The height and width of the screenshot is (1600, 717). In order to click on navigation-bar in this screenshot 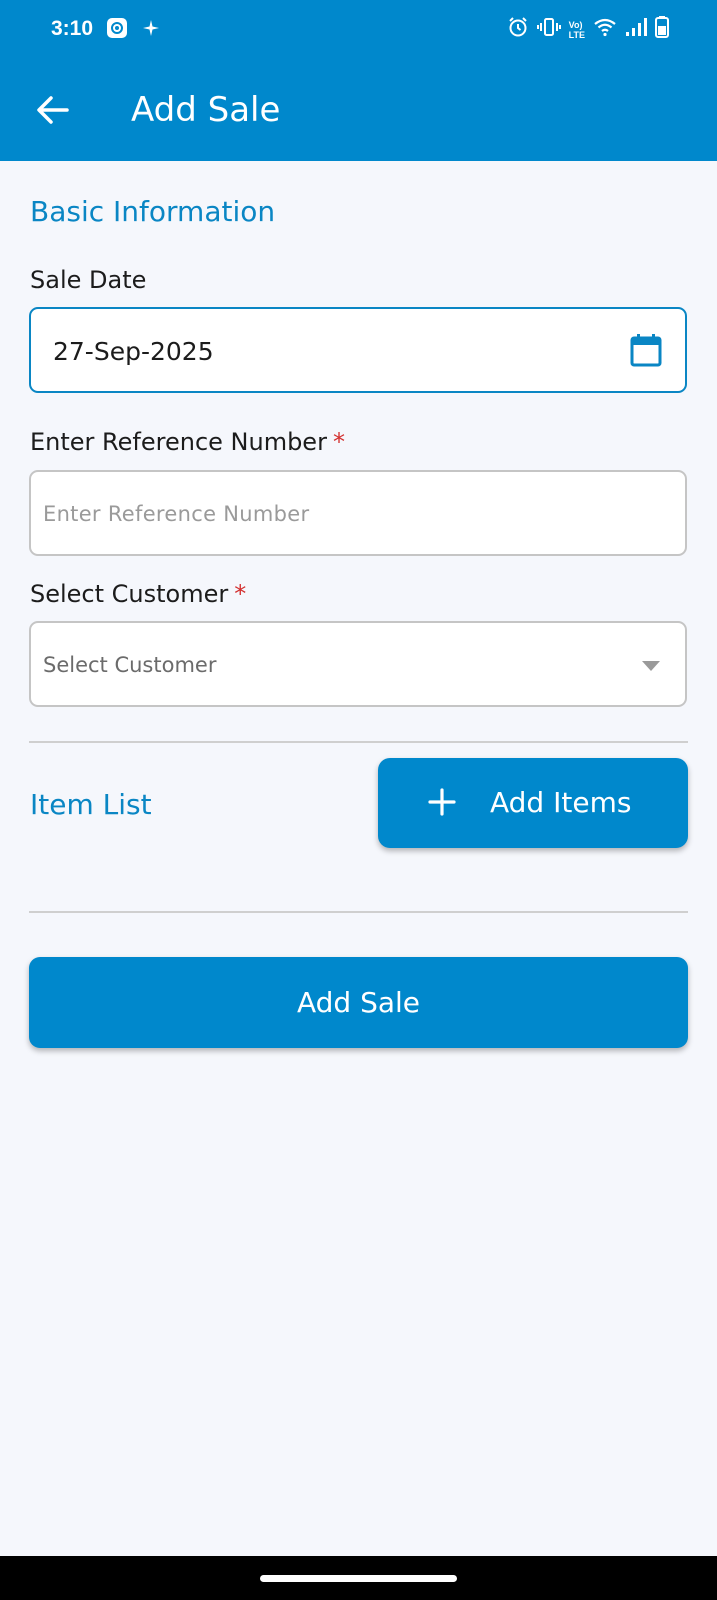, I will do `click(358, 1578)`.